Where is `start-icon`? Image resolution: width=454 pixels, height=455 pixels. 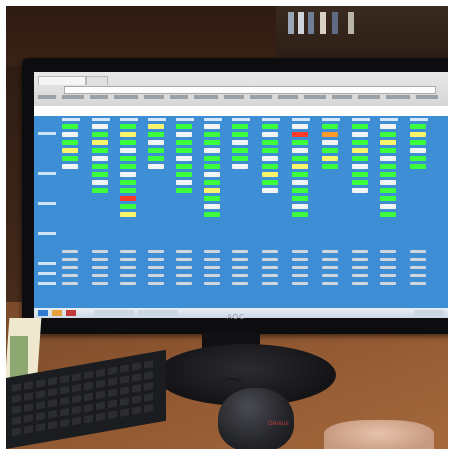 start-icon is located at coordinates (43, 313).